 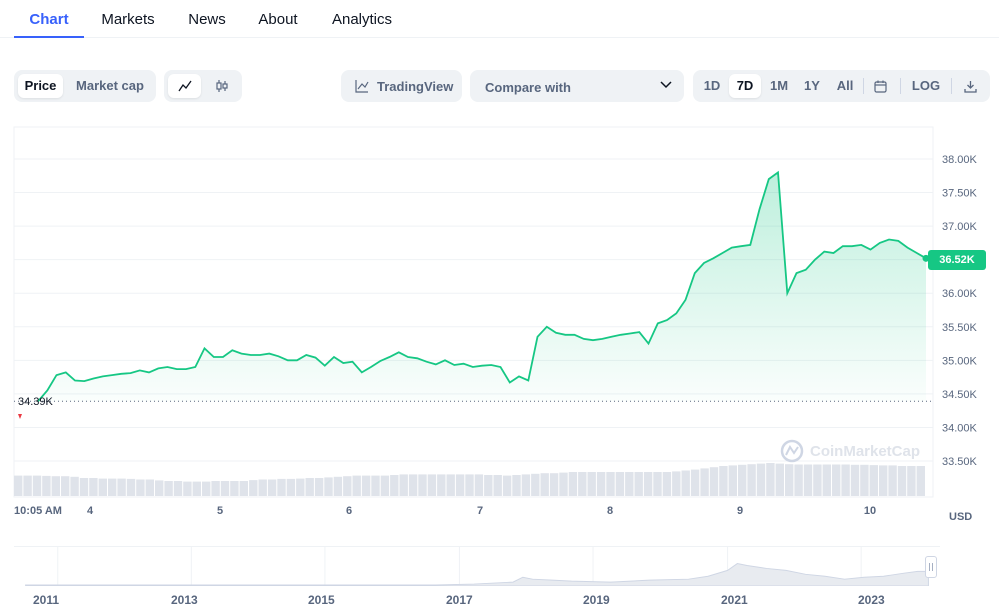 I want to click on y-tick-label: 35.00K, so click(x=960, y=361).